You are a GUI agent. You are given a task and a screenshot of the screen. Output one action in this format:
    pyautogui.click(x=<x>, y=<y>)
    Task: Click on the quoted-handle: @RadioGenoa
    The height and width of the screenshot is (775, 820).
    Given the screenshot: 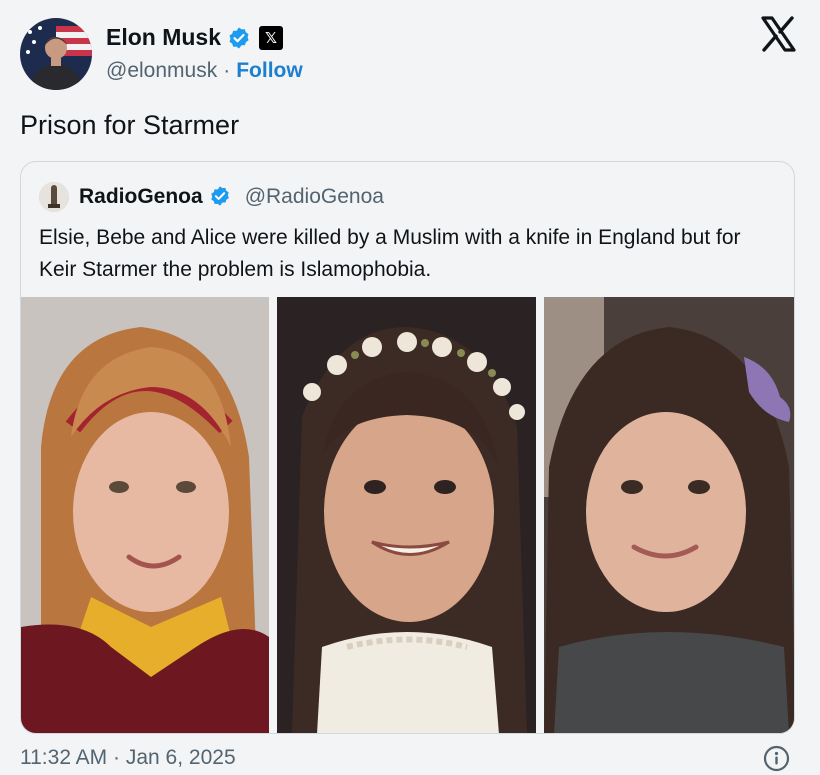 What is the action you would take?
    pyautogui.click(x=314, y=197)
    